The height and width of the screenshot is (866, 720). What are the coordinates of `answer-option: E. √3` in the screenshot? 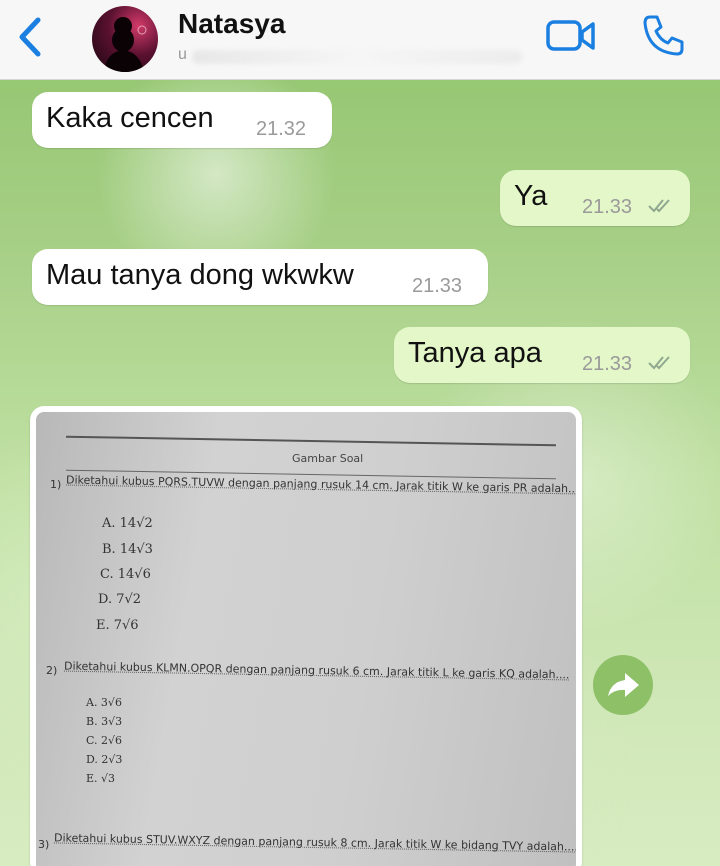 It's located at (101, 778).